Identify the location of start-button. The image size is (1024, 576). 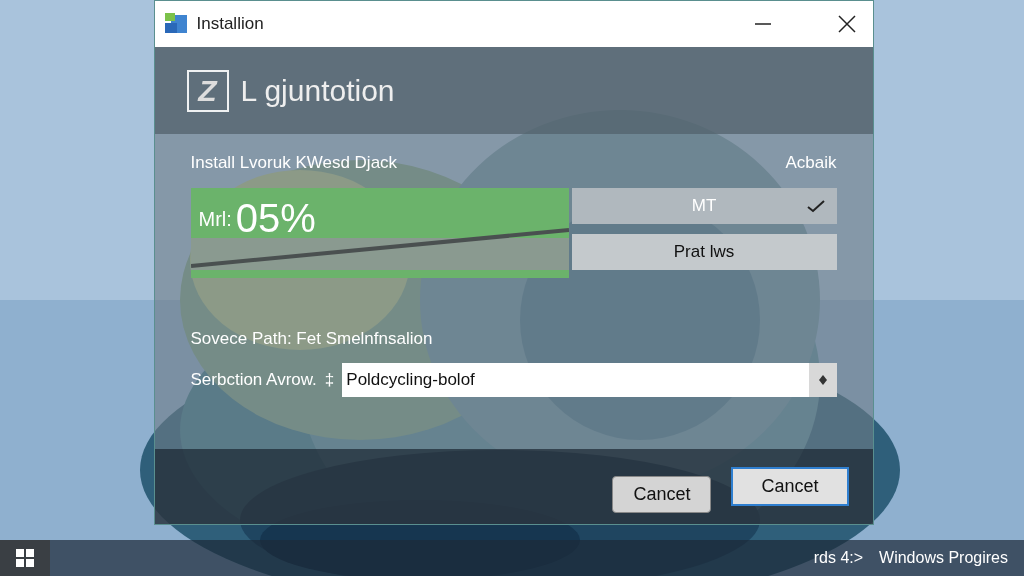
(25, 558).